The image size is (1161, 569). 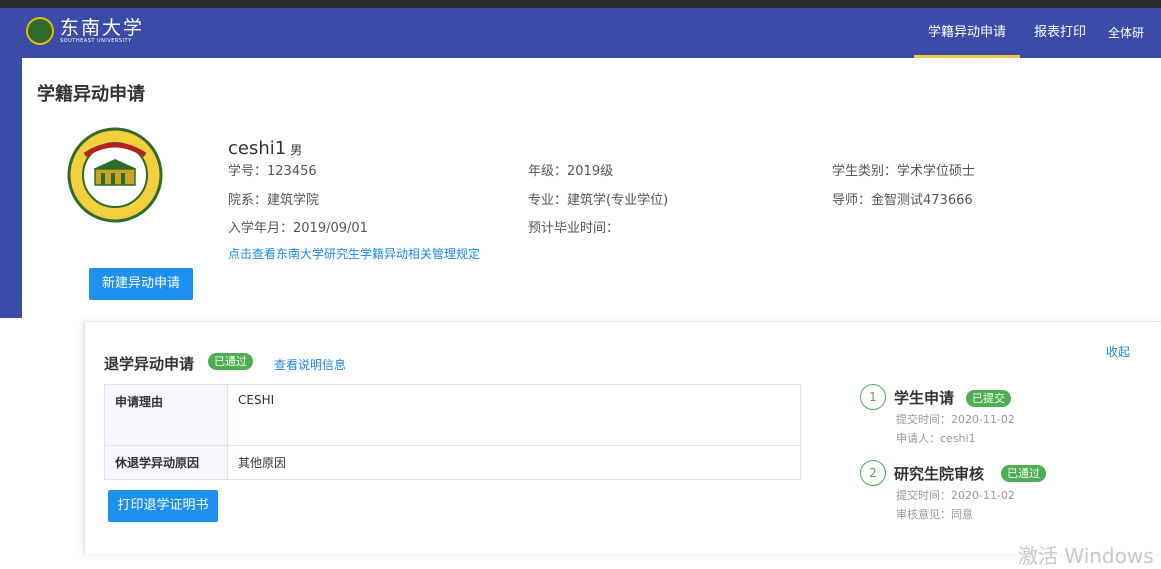 What do you see at coordinates (988, 398) in the screenshot?
I see `step-badge-1: 已提交` at bounding box center [988, 398].